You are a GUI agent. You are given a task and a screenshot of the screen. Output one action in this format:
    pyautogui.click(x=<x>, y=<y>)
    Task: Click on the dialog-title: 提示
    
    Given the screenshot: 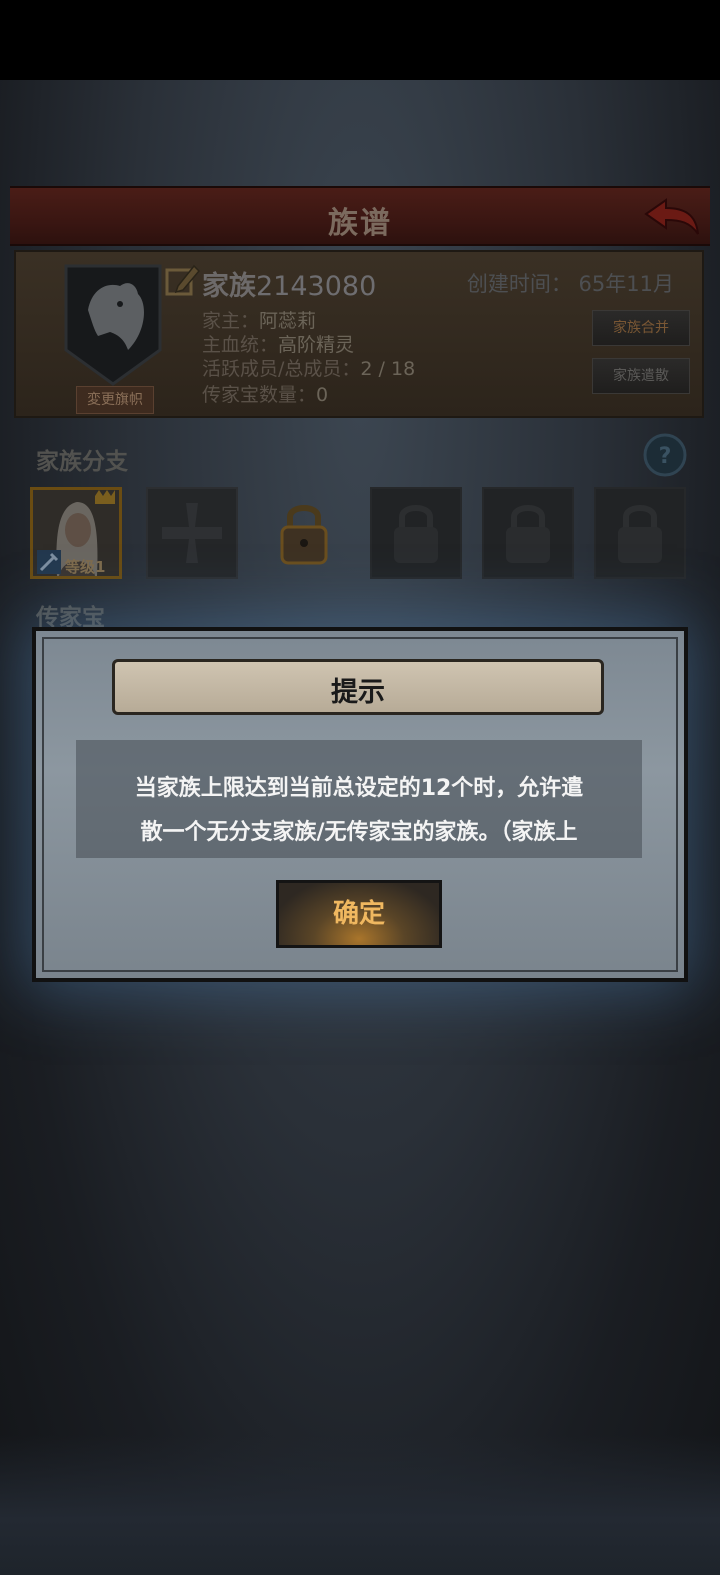 What is the action you would take?
    pyautogui.click(x=358, y=692)
    